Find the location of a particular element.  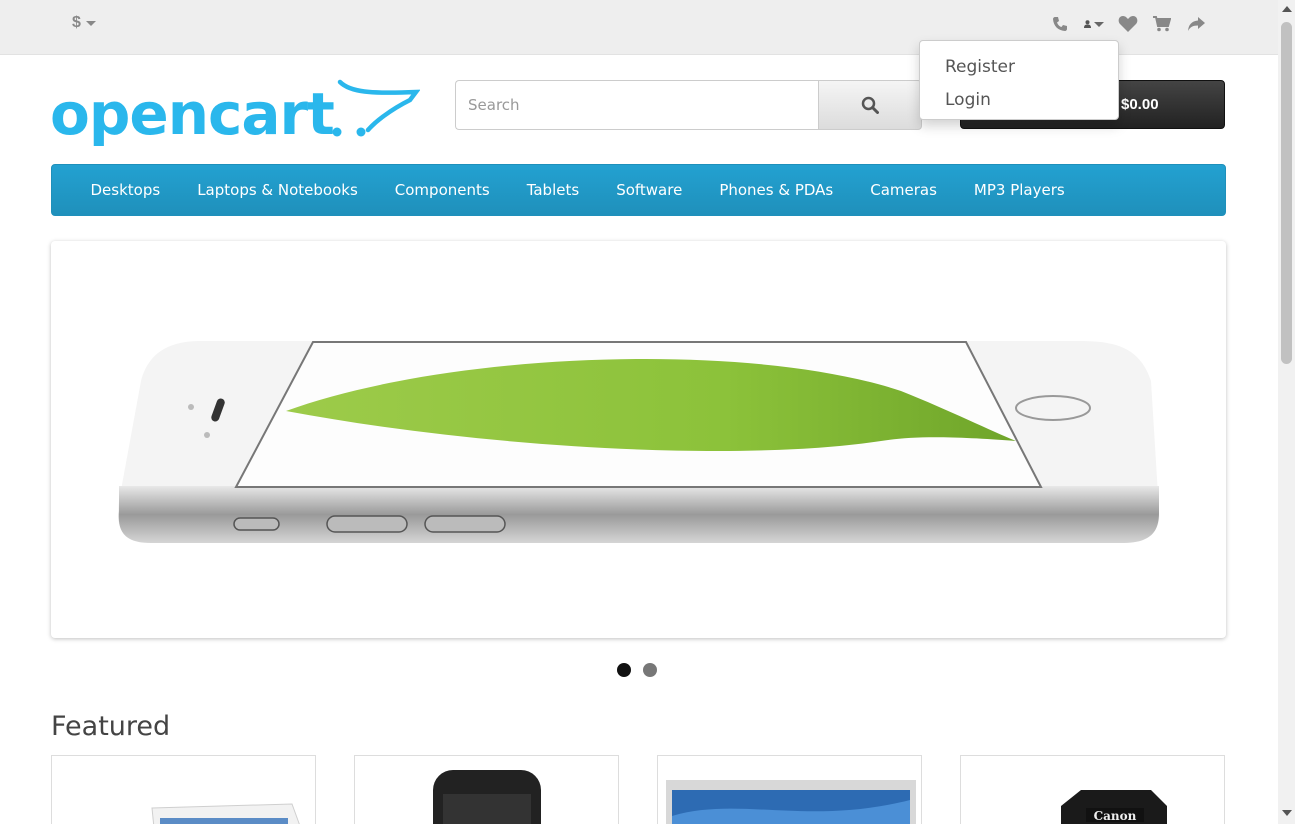

menu-item-desktops: Desktops is located at coordinates (125, 190).